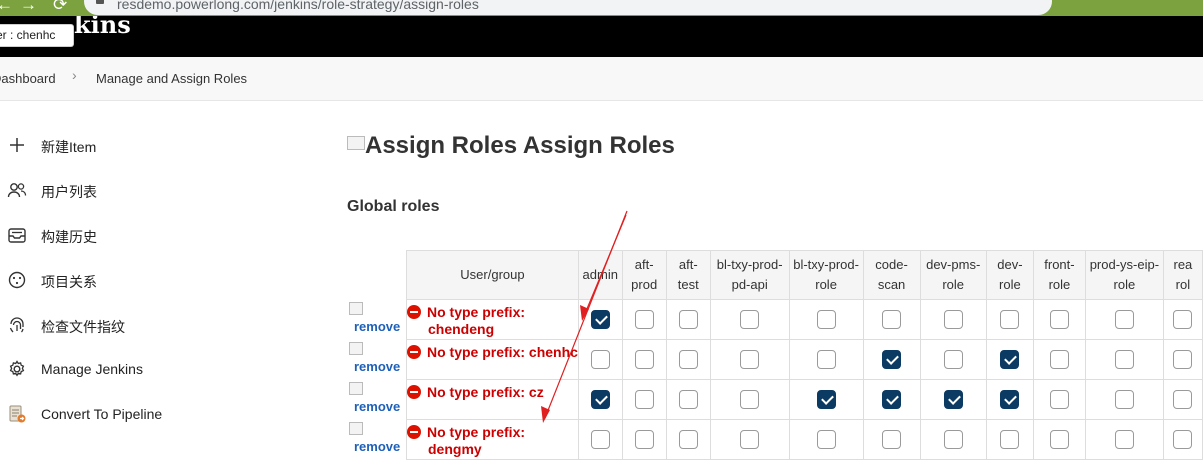  I want to click on relation-icon, so click(17, 280).